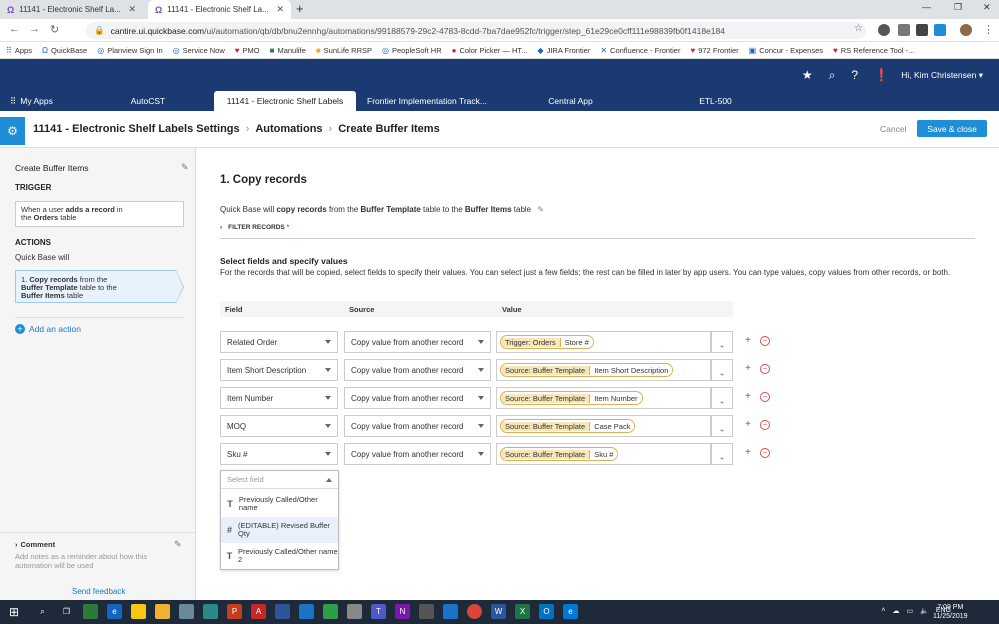  Describe the element at coordinates (714, 50) in the screenshot. I see `bookmark-item: ♥ 972 Frontier` at that location.